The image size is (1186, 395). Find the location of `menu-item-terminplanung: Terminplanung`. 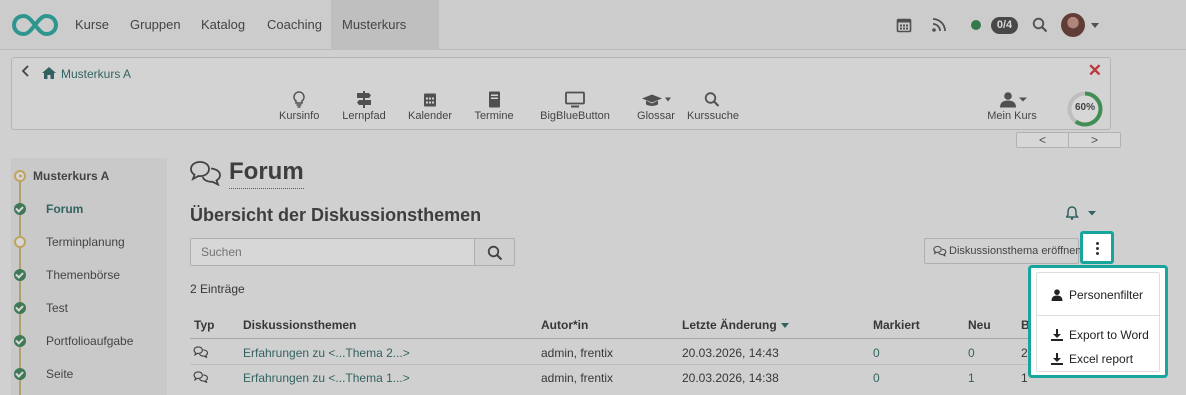

menu-item-terminplanung: Terminplanung is located at coordinates (89, 244).